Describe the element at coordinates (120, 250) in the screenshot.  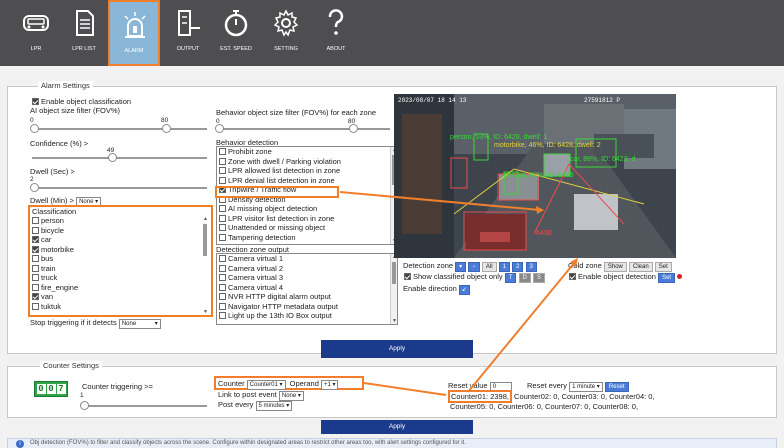
I see `classification-item: motorbike` at that location.